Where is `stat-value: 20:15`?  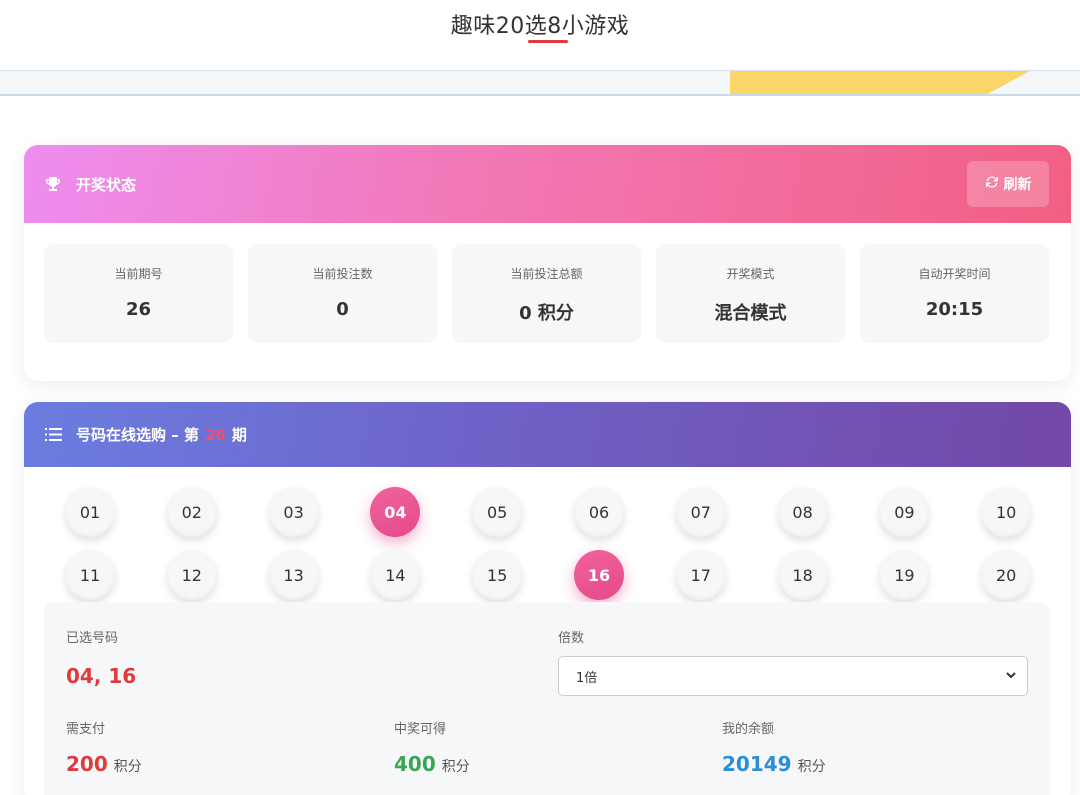
stat-value: 20:15 is located at coordinates (954, 309).